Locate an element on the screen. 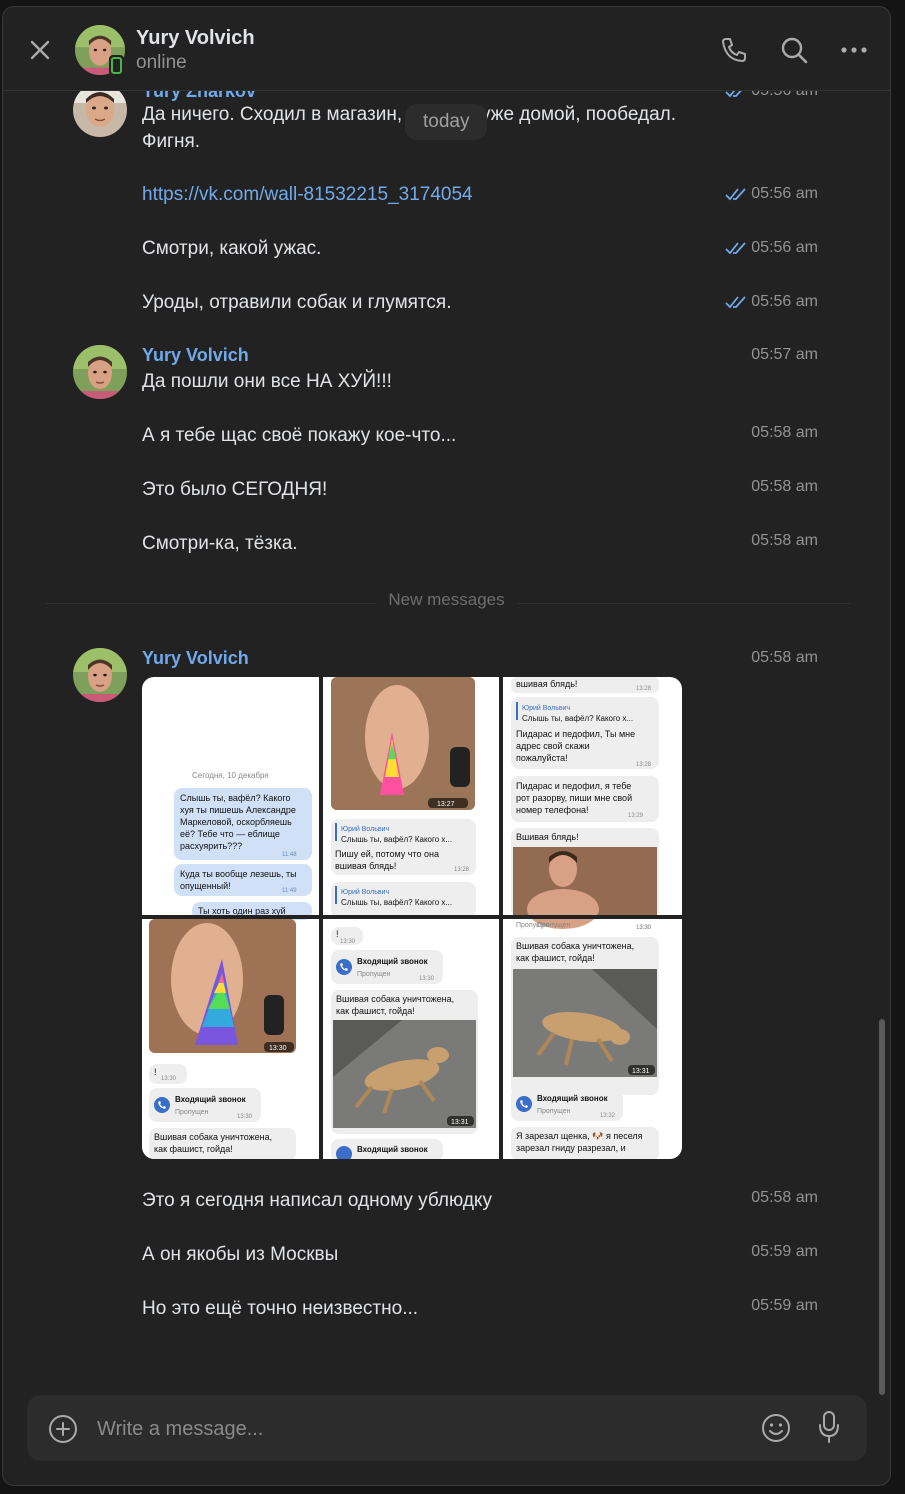  svg-text: адрес свой скажи is located at coordinates (553, 746).